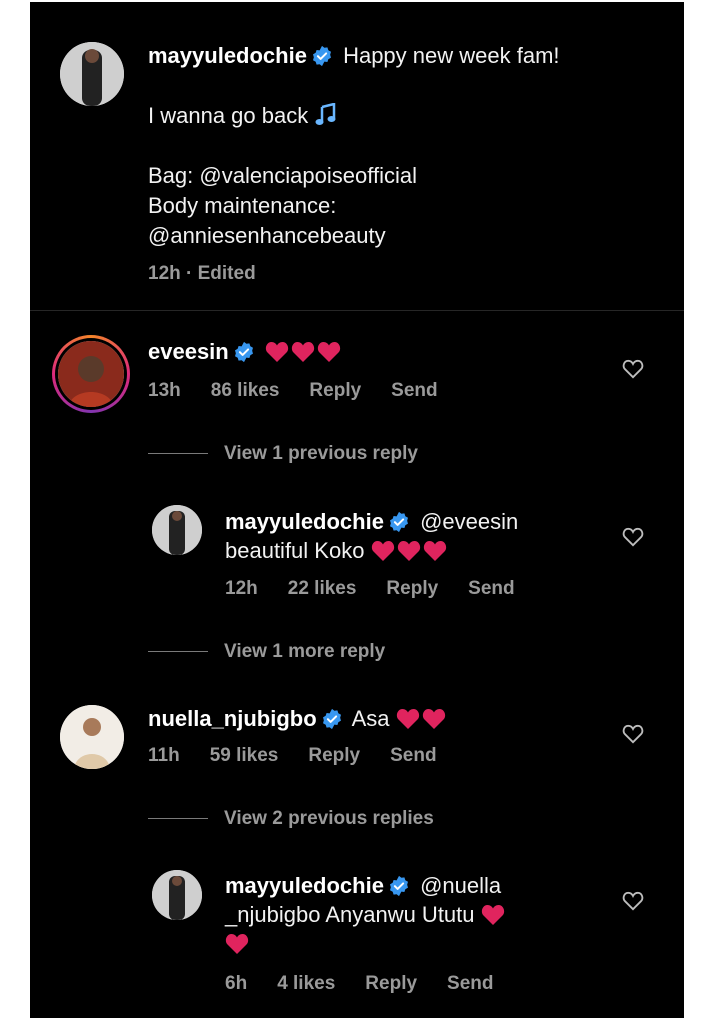 This screenshot has height=1024, width=712. Describe the element at coordinates (227, 55) in the screenshot. I see `post-author-username: mayyuledochie` at that location.